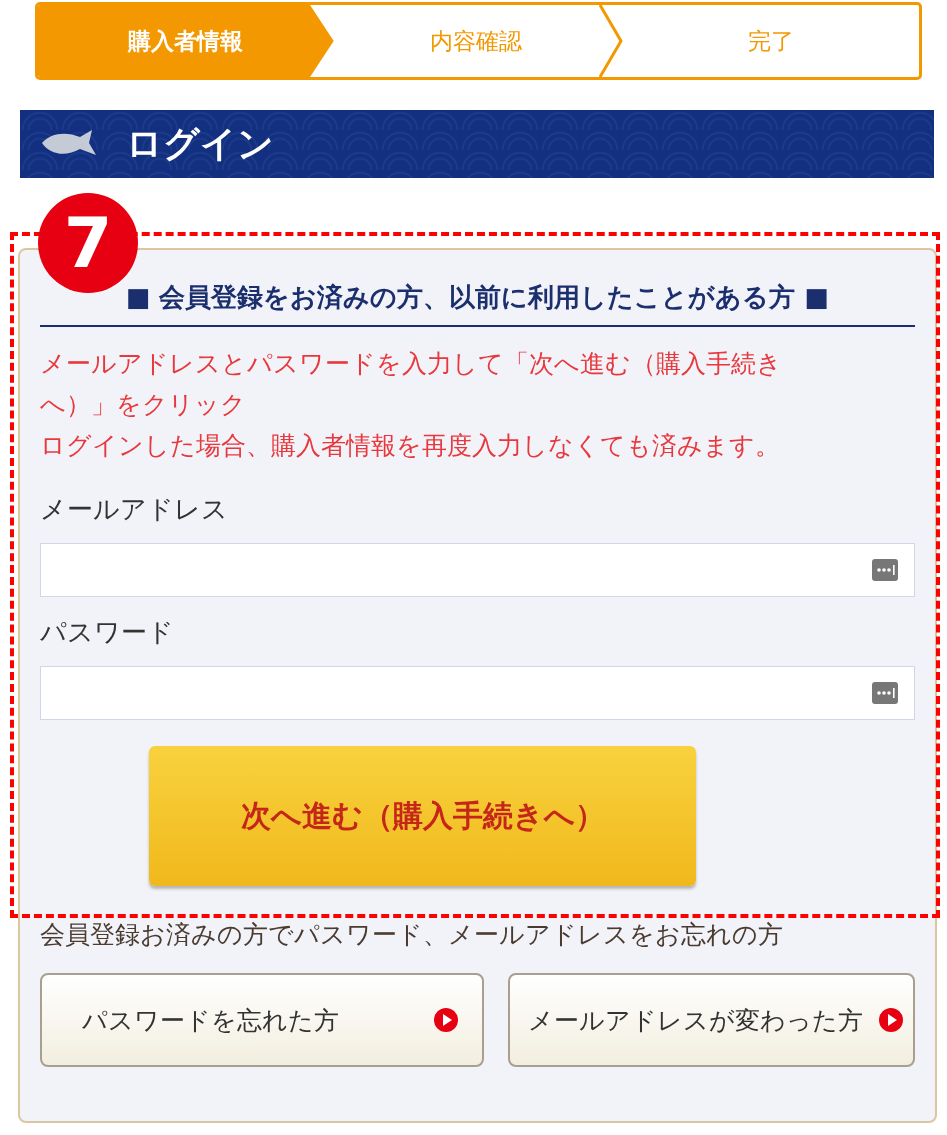  Describe the element at coordinates (411, 384) in the screenshot. I see `instruction-text: メールアドレスとパスワードを入力して「次へ進む（購入手続きへ）」をクリック` at that location.